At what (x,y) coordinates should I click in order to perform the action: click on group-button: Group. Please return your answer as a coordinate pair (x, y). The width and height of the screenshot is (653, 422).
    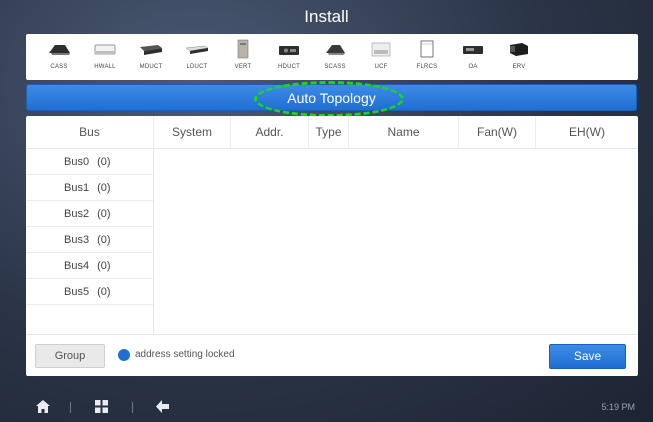
    Looking at the image, I should click on (70, 356).